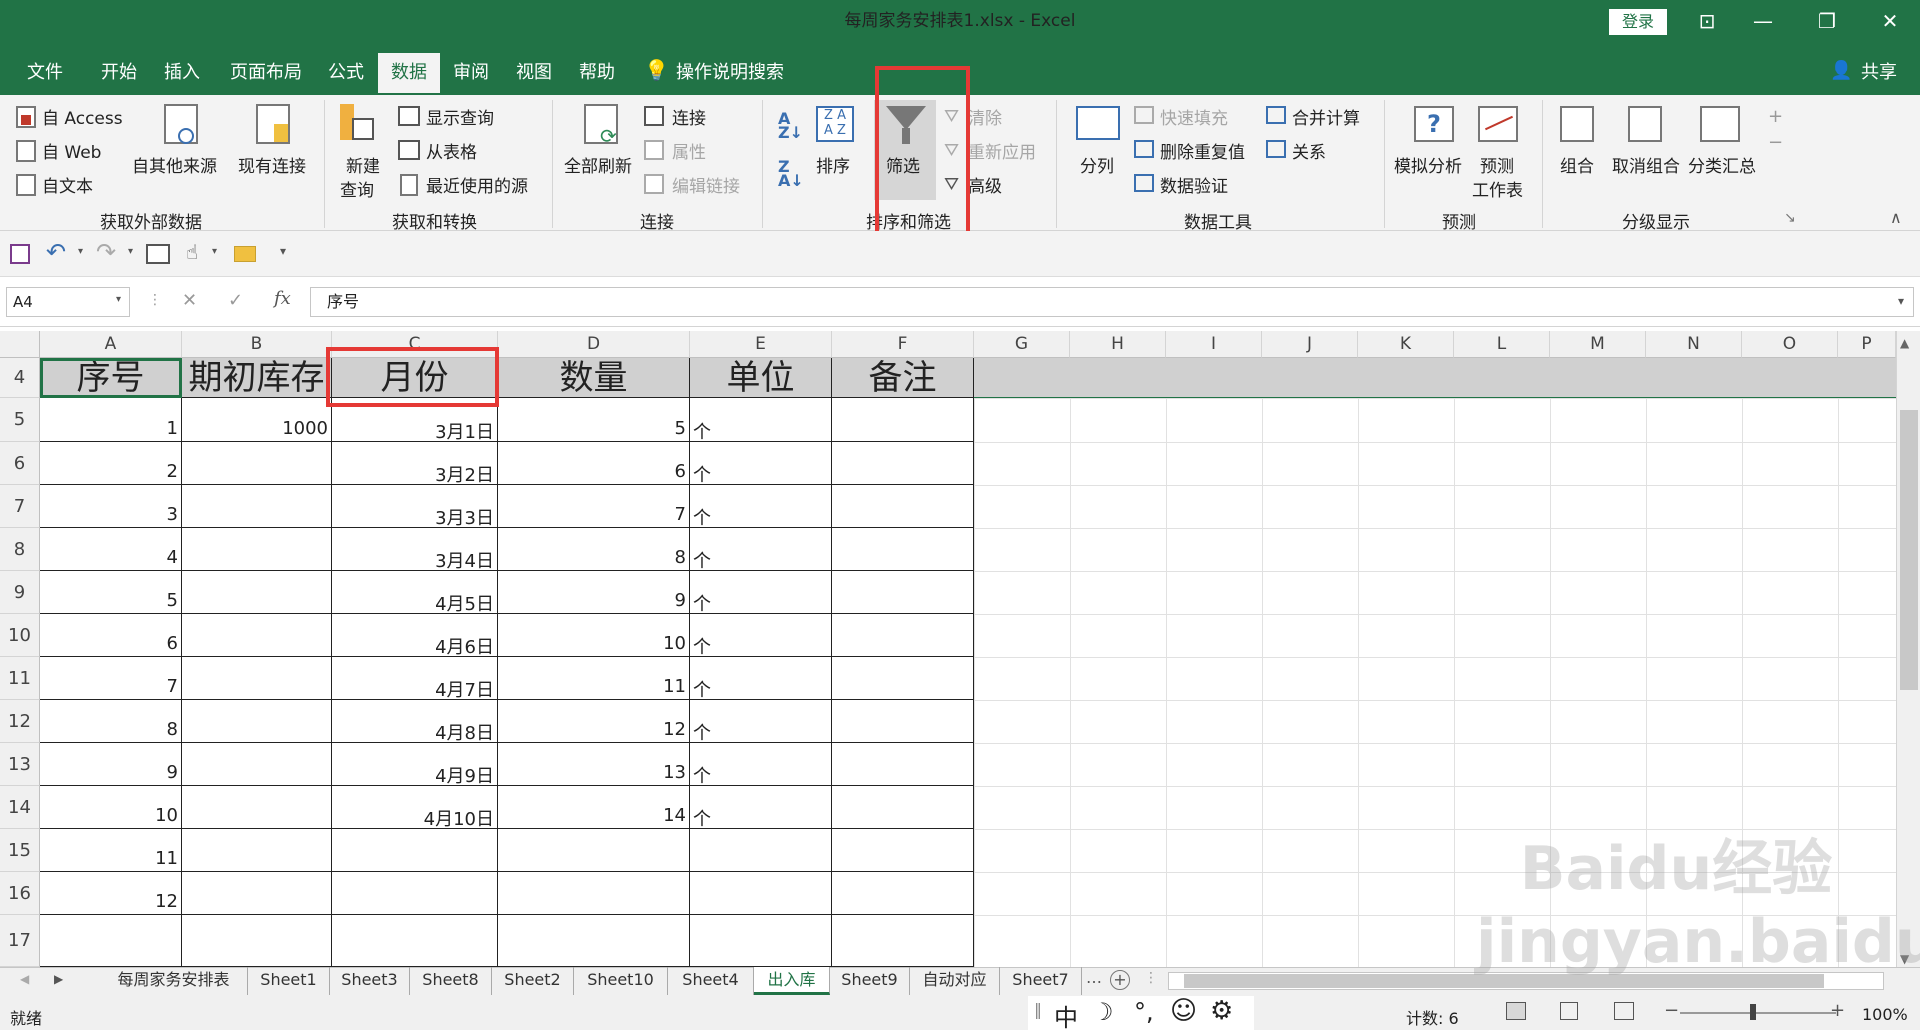 The width and height of the screenshot is (1920, 1033). Describe the element at coordinates (1904, 343) in the screenshot. I see `scroll-up-icon: ▲` at that location.